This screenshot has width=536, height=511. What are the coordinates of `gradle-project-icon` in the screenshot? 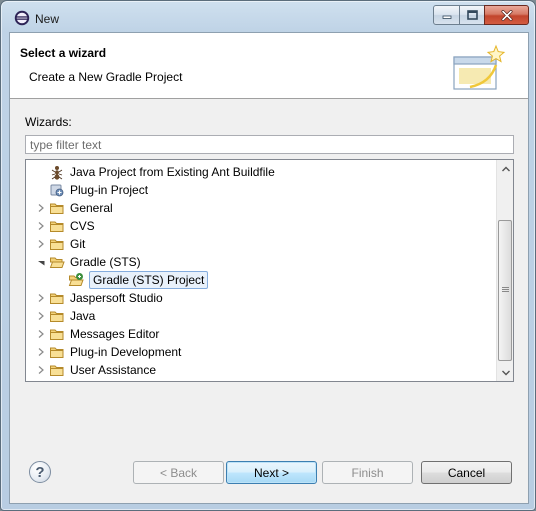 It's located at (76, 279).